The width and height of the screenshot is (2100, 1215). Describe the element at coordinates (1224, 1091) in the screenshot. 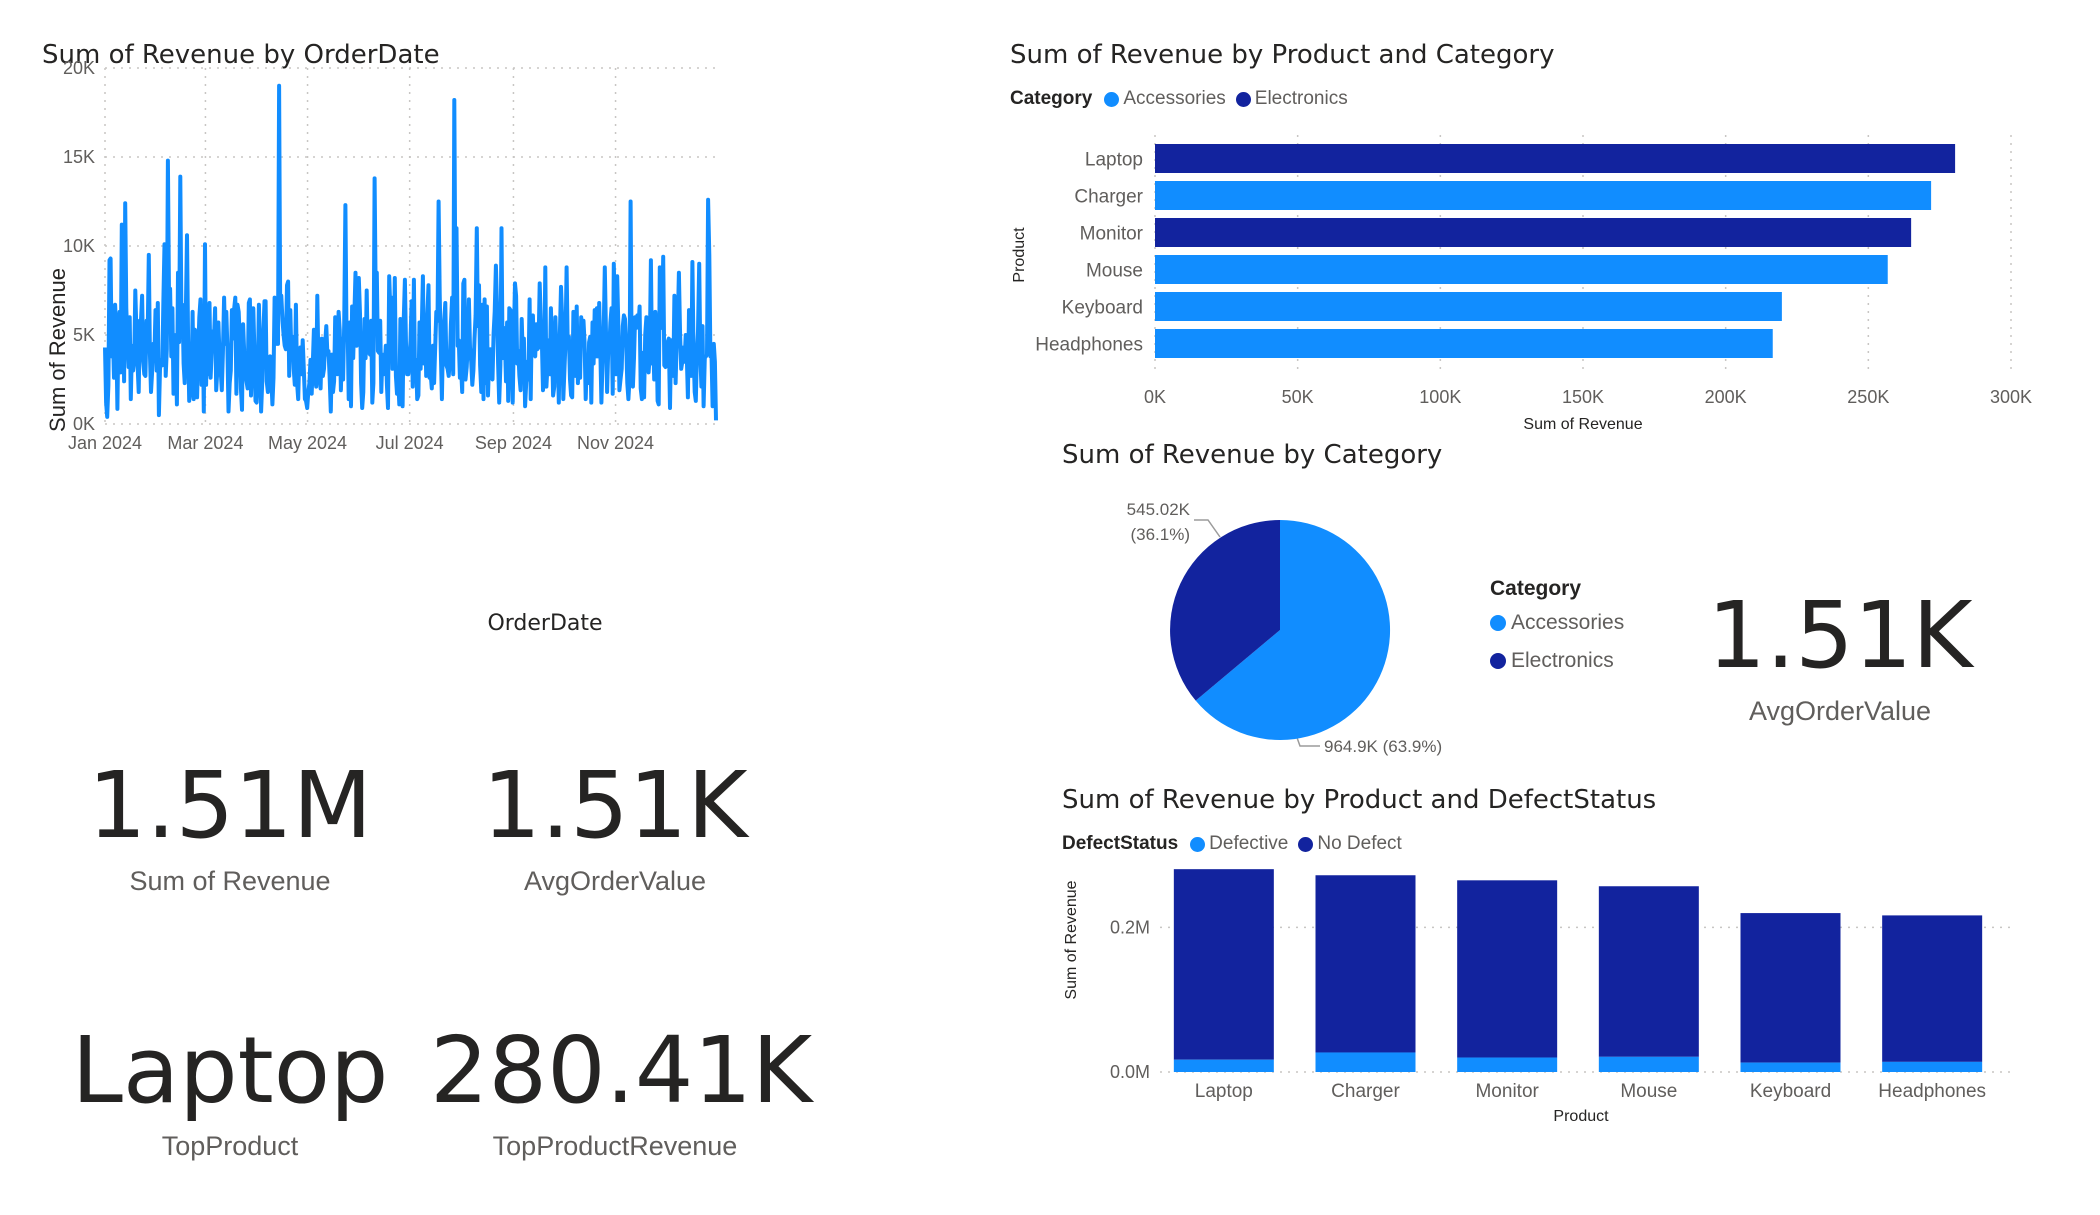

I see `column-chart-x-tick-label: Laptop` at that location.